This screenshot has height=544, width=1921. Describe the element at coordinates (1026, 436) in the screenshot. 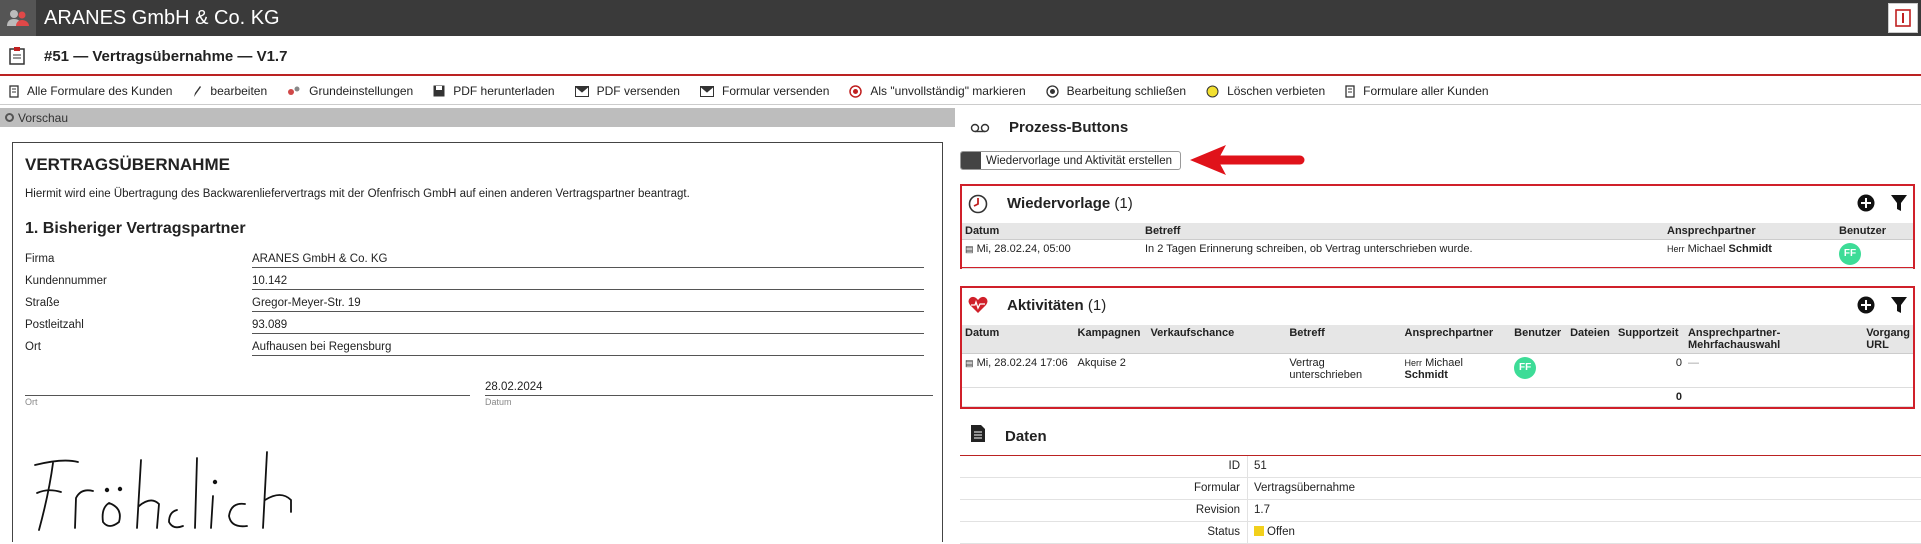

I see `daten-title: Daten` at that location.